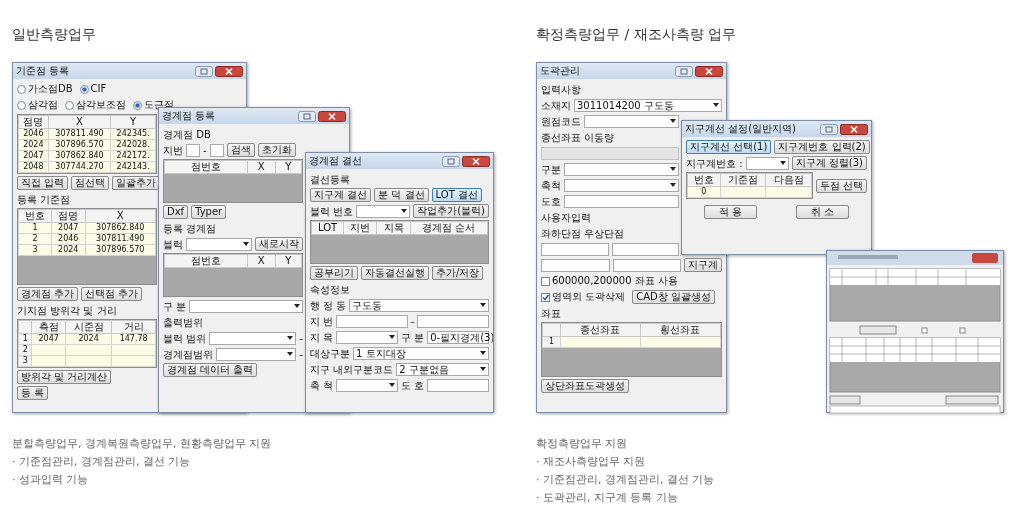 Image resolution: width=1024 pixels, height=523 pixels. Describe the element at coordinates (210, 370) in the screenshot. I see `dialog-button: 경계점 데이터 출력` at that location.